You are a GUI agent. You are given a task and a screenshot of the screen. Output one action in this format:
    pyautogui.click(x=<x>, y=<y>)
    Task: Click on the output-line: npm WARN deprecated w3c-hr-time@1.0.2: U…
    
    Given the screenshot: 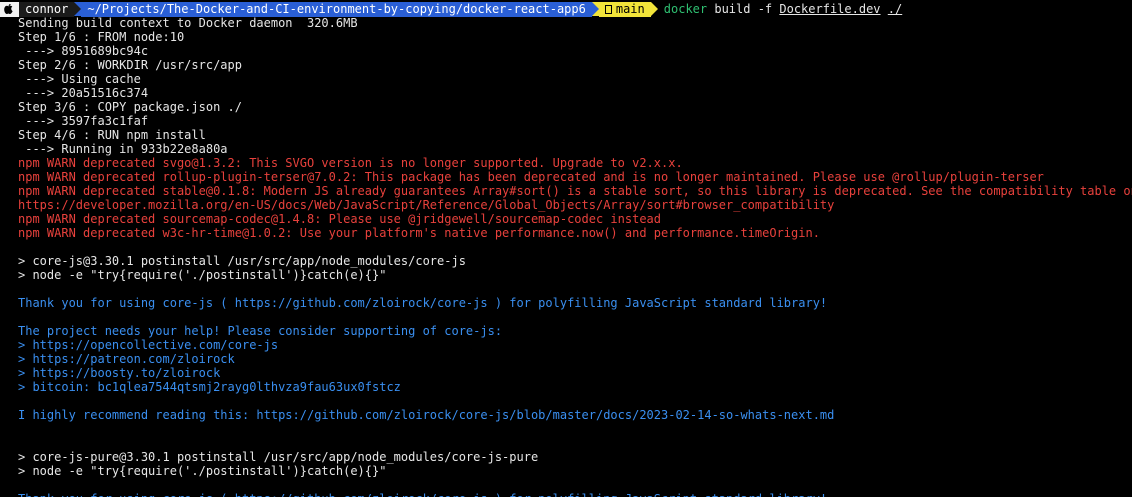 What is the action you would take?
    pyautogui.click(x=419, y=233)
    